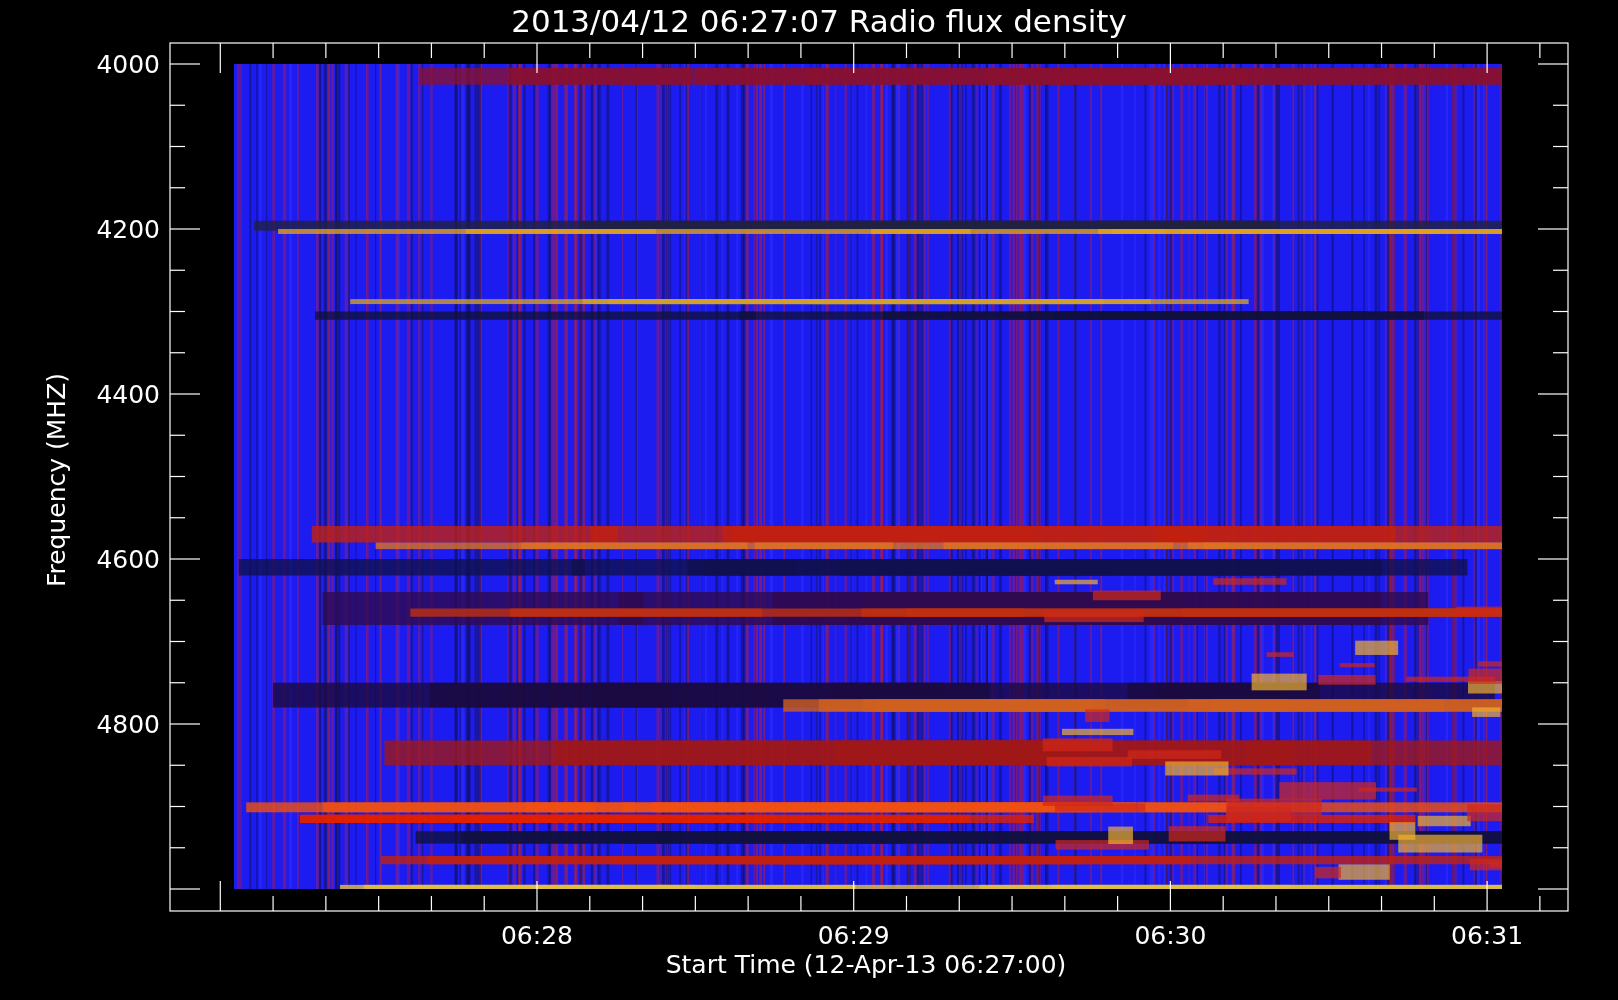 Image resolution: width=1618 pixels, height=1000 pixels. What do you see at coordinates (128, 394) in the screenshot?
I see `y-tick-label: 4400` at bounding box center [128, 394].